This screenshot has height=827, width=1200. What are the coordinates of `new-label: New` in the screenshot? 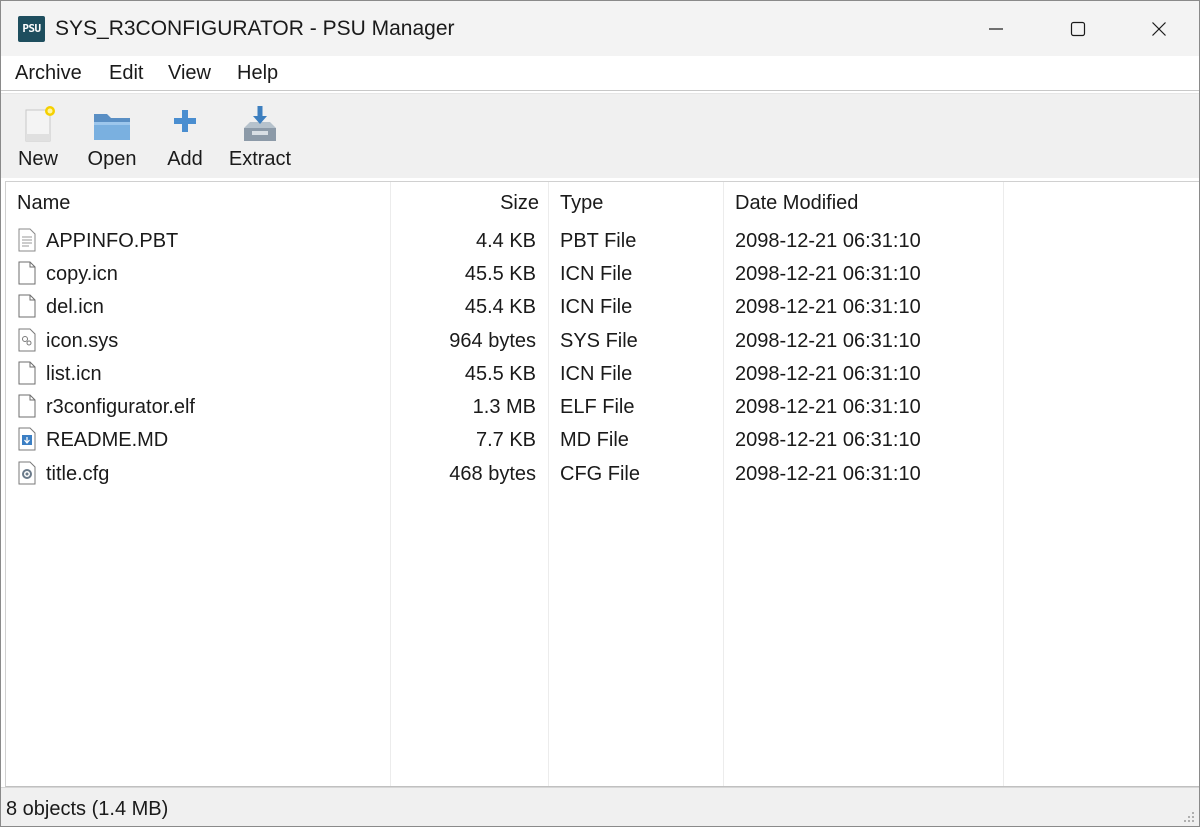 It's located at (37, 159).